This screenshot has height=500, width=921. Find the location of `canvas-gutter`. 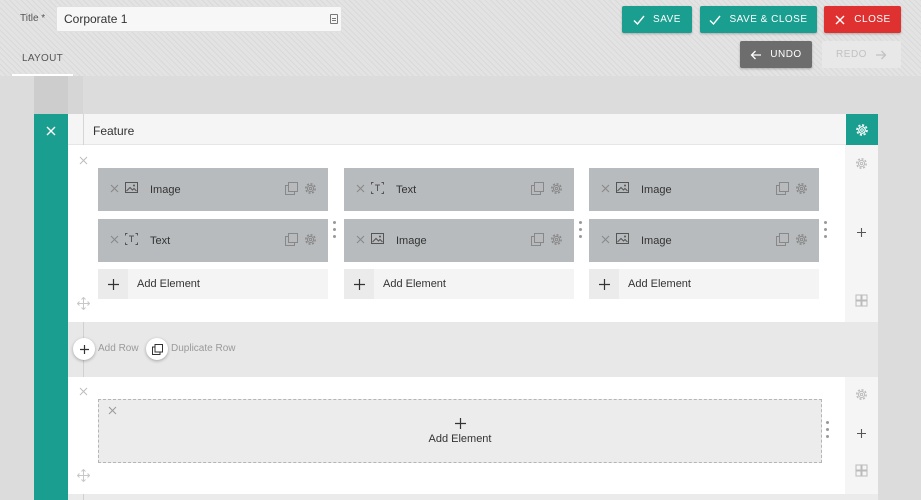

canvas-gutter is located at coordinates (51, 96).